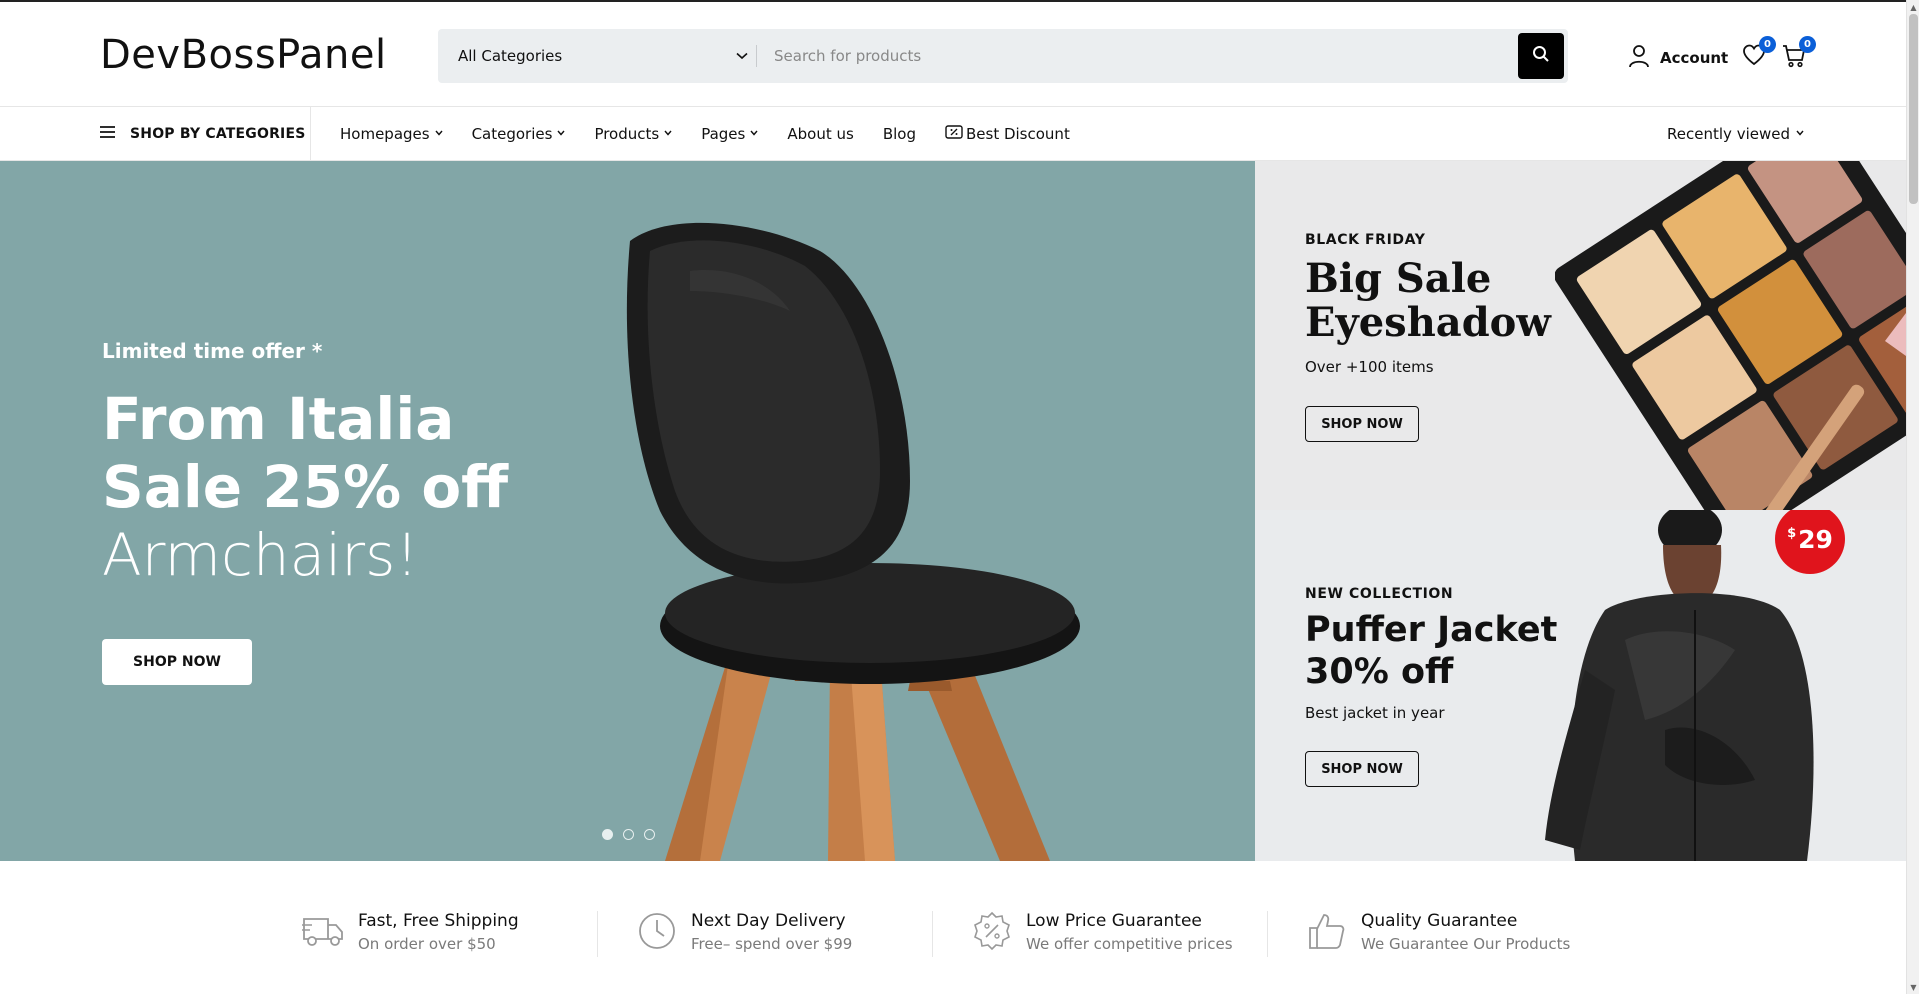  I want to click on nav-item-label: Best Discount, so click(1017, 134).